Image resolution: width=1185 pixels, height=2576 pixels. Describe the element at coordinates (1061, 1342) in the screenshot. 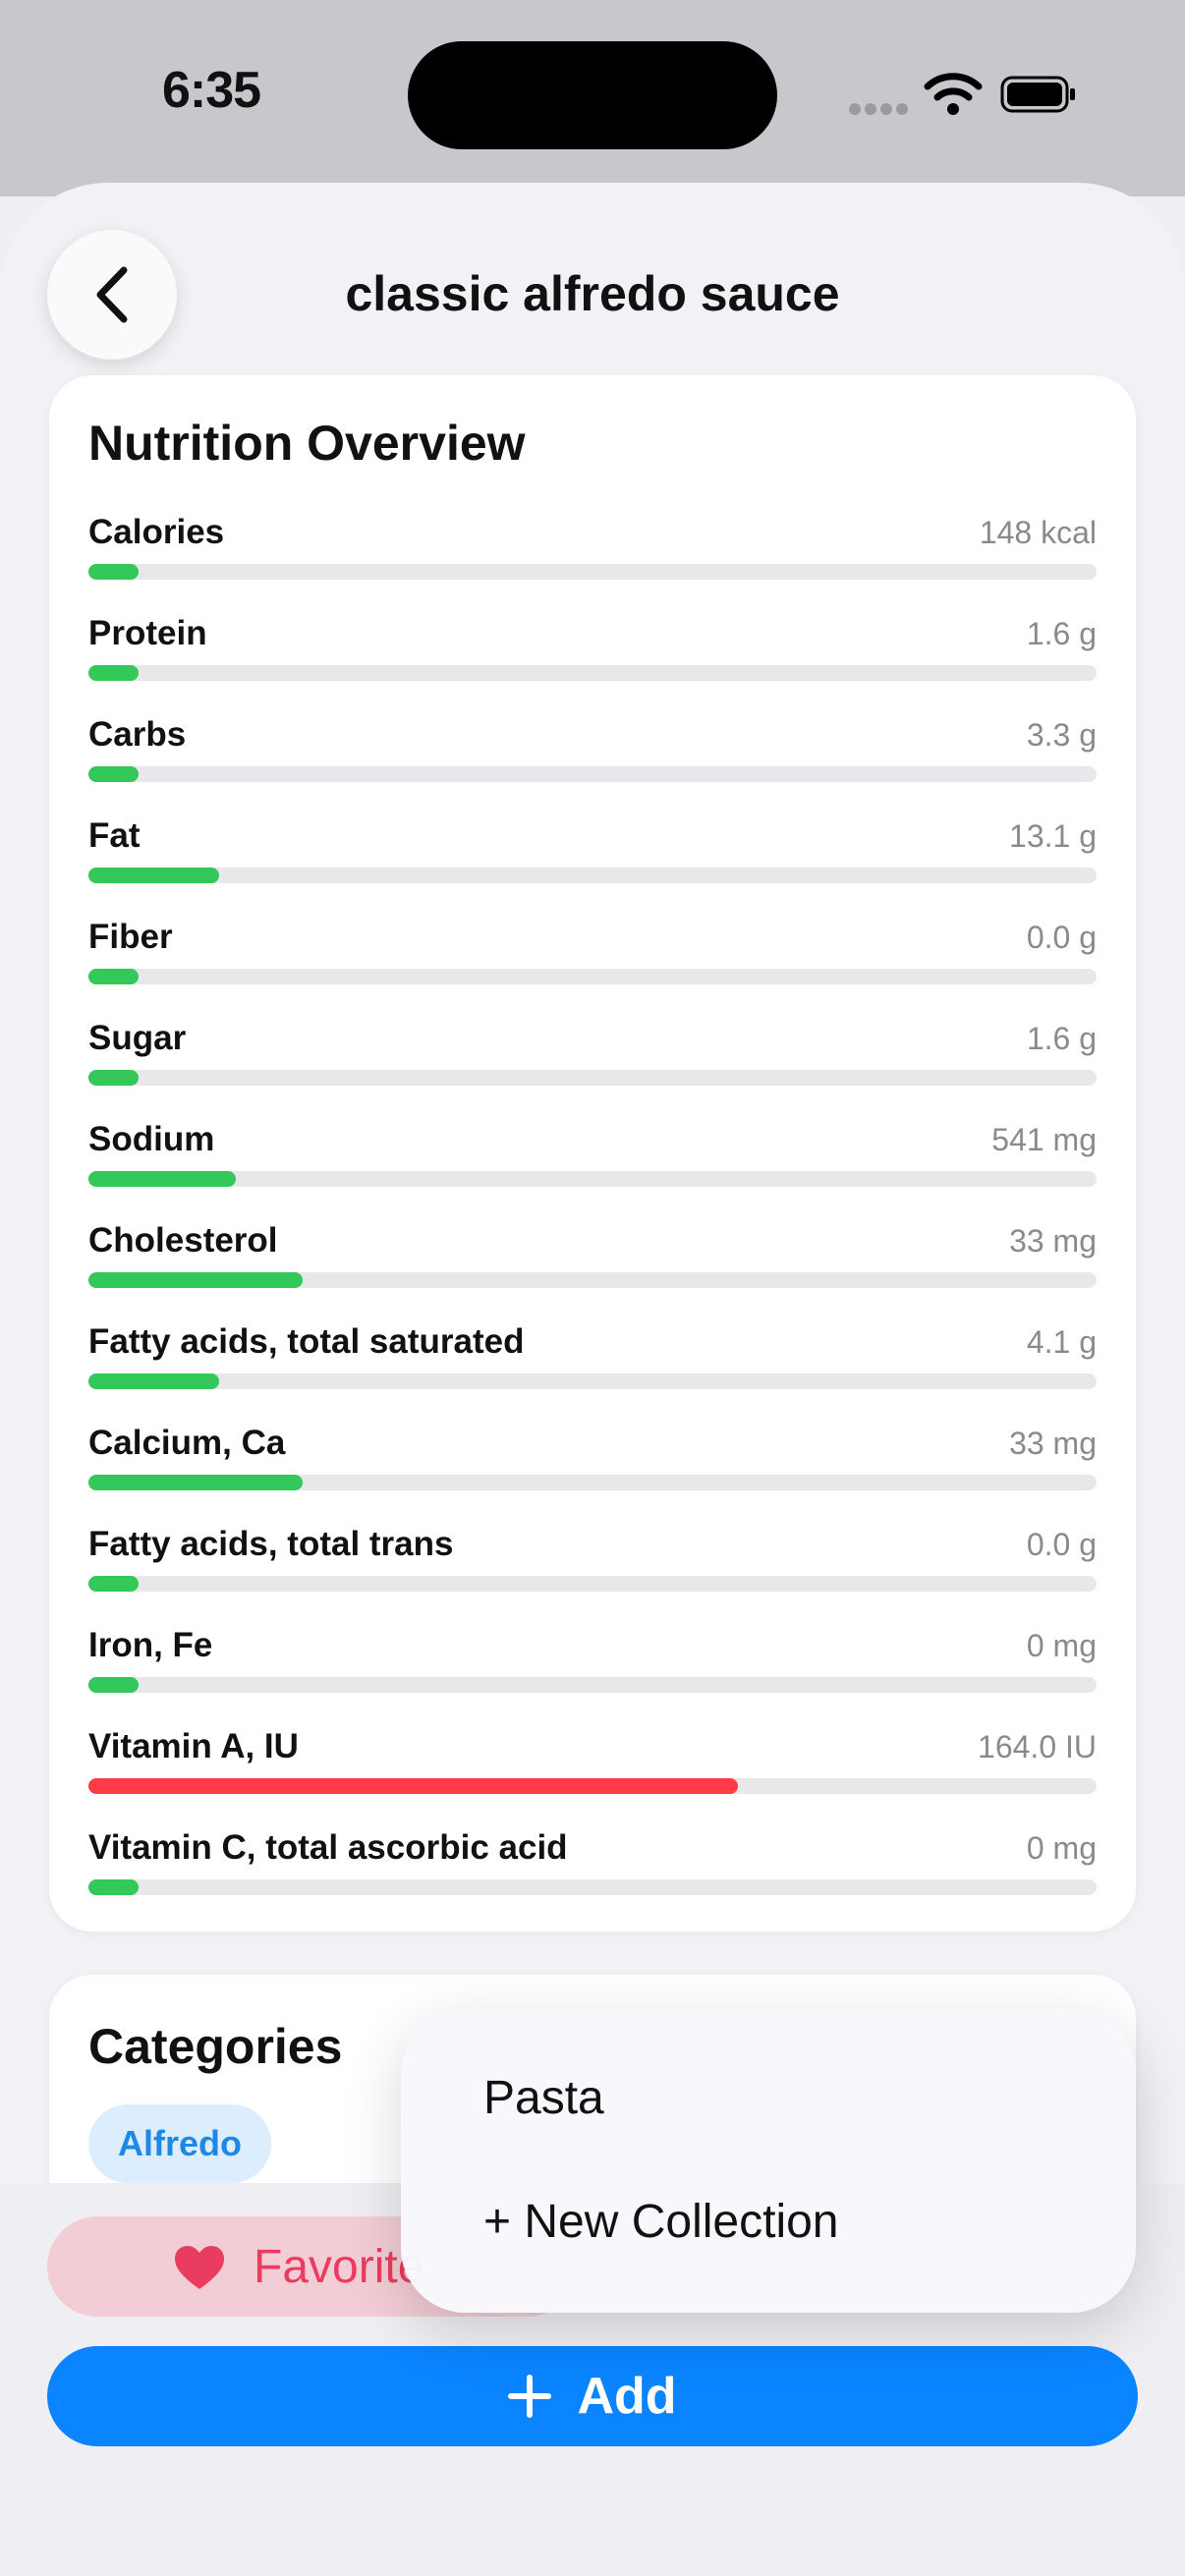

I see `nutrient-value: 4.1 g` at that location.